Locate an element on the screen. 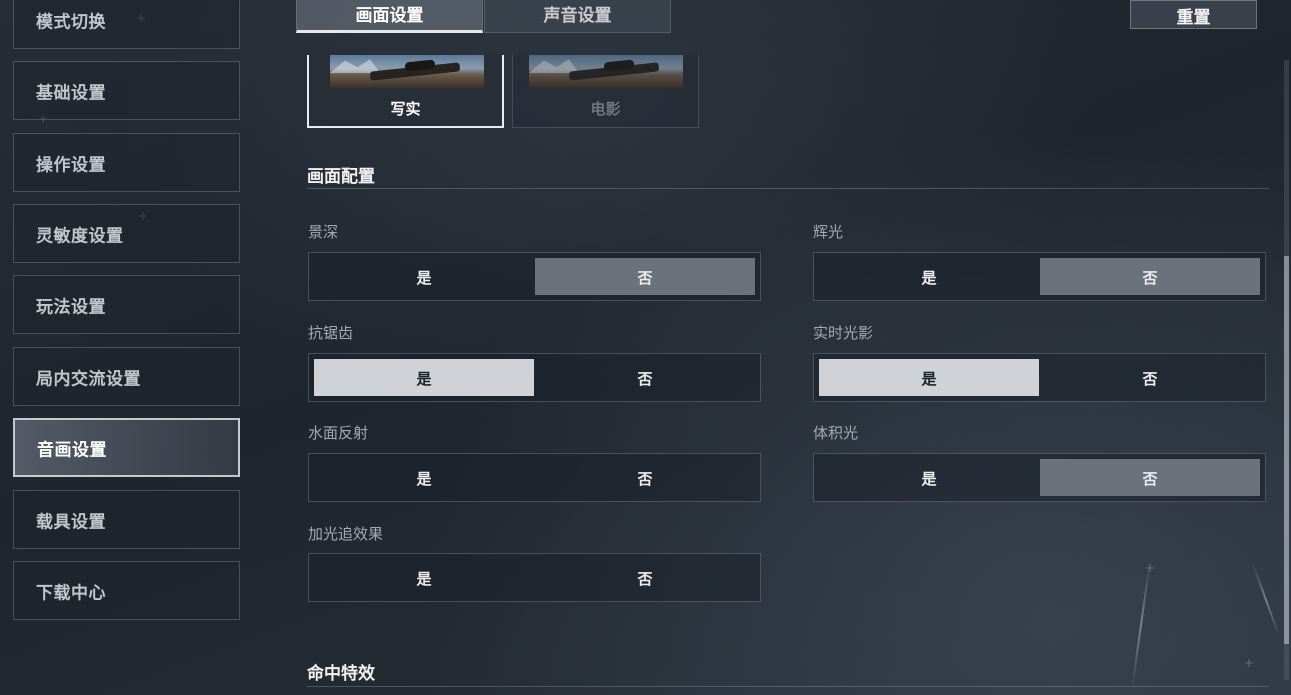 This screenshot has width=1291, height=695. toggle-anti-aliasing: 是 否 is located at coordinates (534, 377).